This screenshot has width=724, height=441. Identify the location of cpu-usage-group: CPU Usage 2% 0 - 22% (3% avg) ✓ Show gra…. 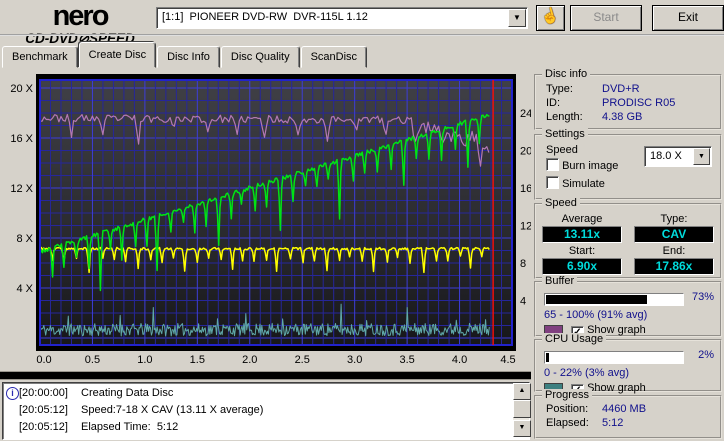
(628, 365).